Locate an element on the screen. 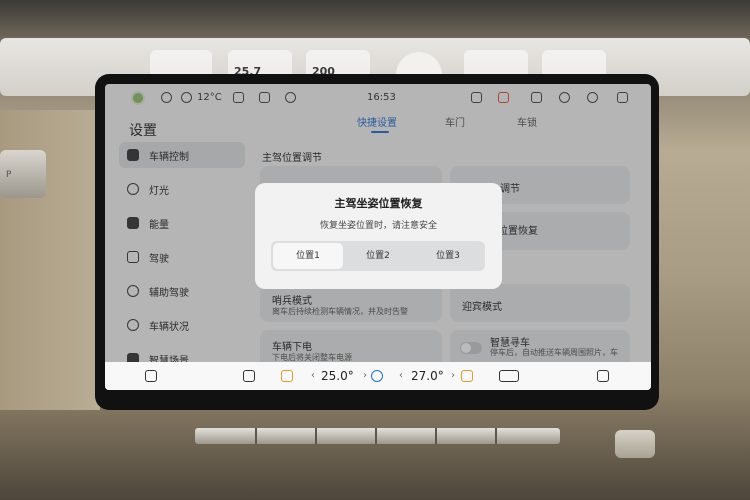 The image size is (750, 500). dialog-title: 主驾坐姿位置恢复 is located at coordinates (378, 203).